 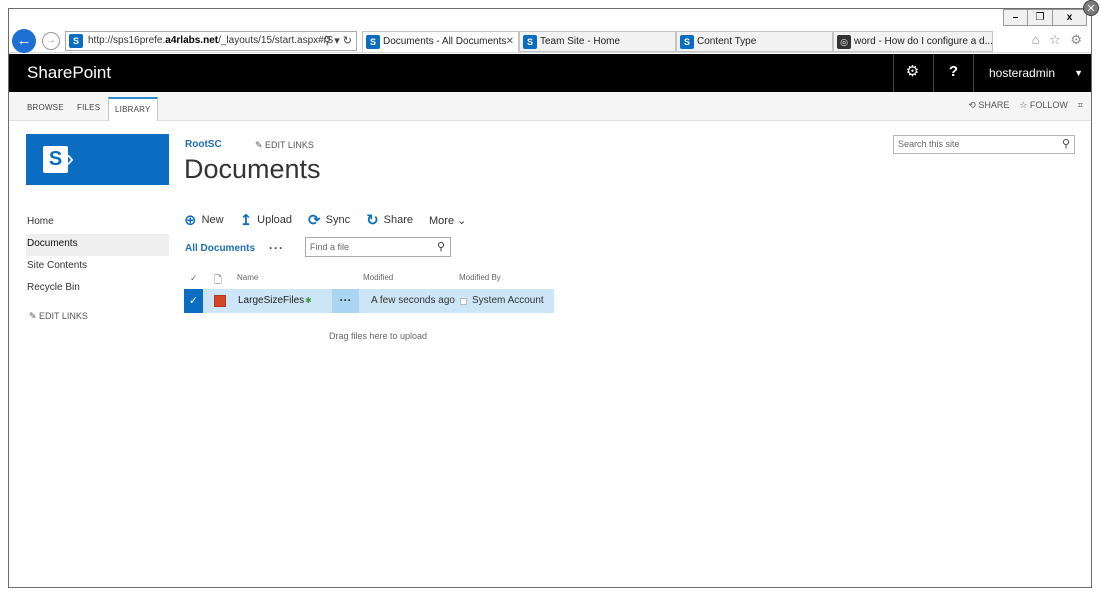 What do you see at coordinates (220, 248) in the screenshot?
I see `view-all-documents: All Documents` at bounding box center [220, 248].